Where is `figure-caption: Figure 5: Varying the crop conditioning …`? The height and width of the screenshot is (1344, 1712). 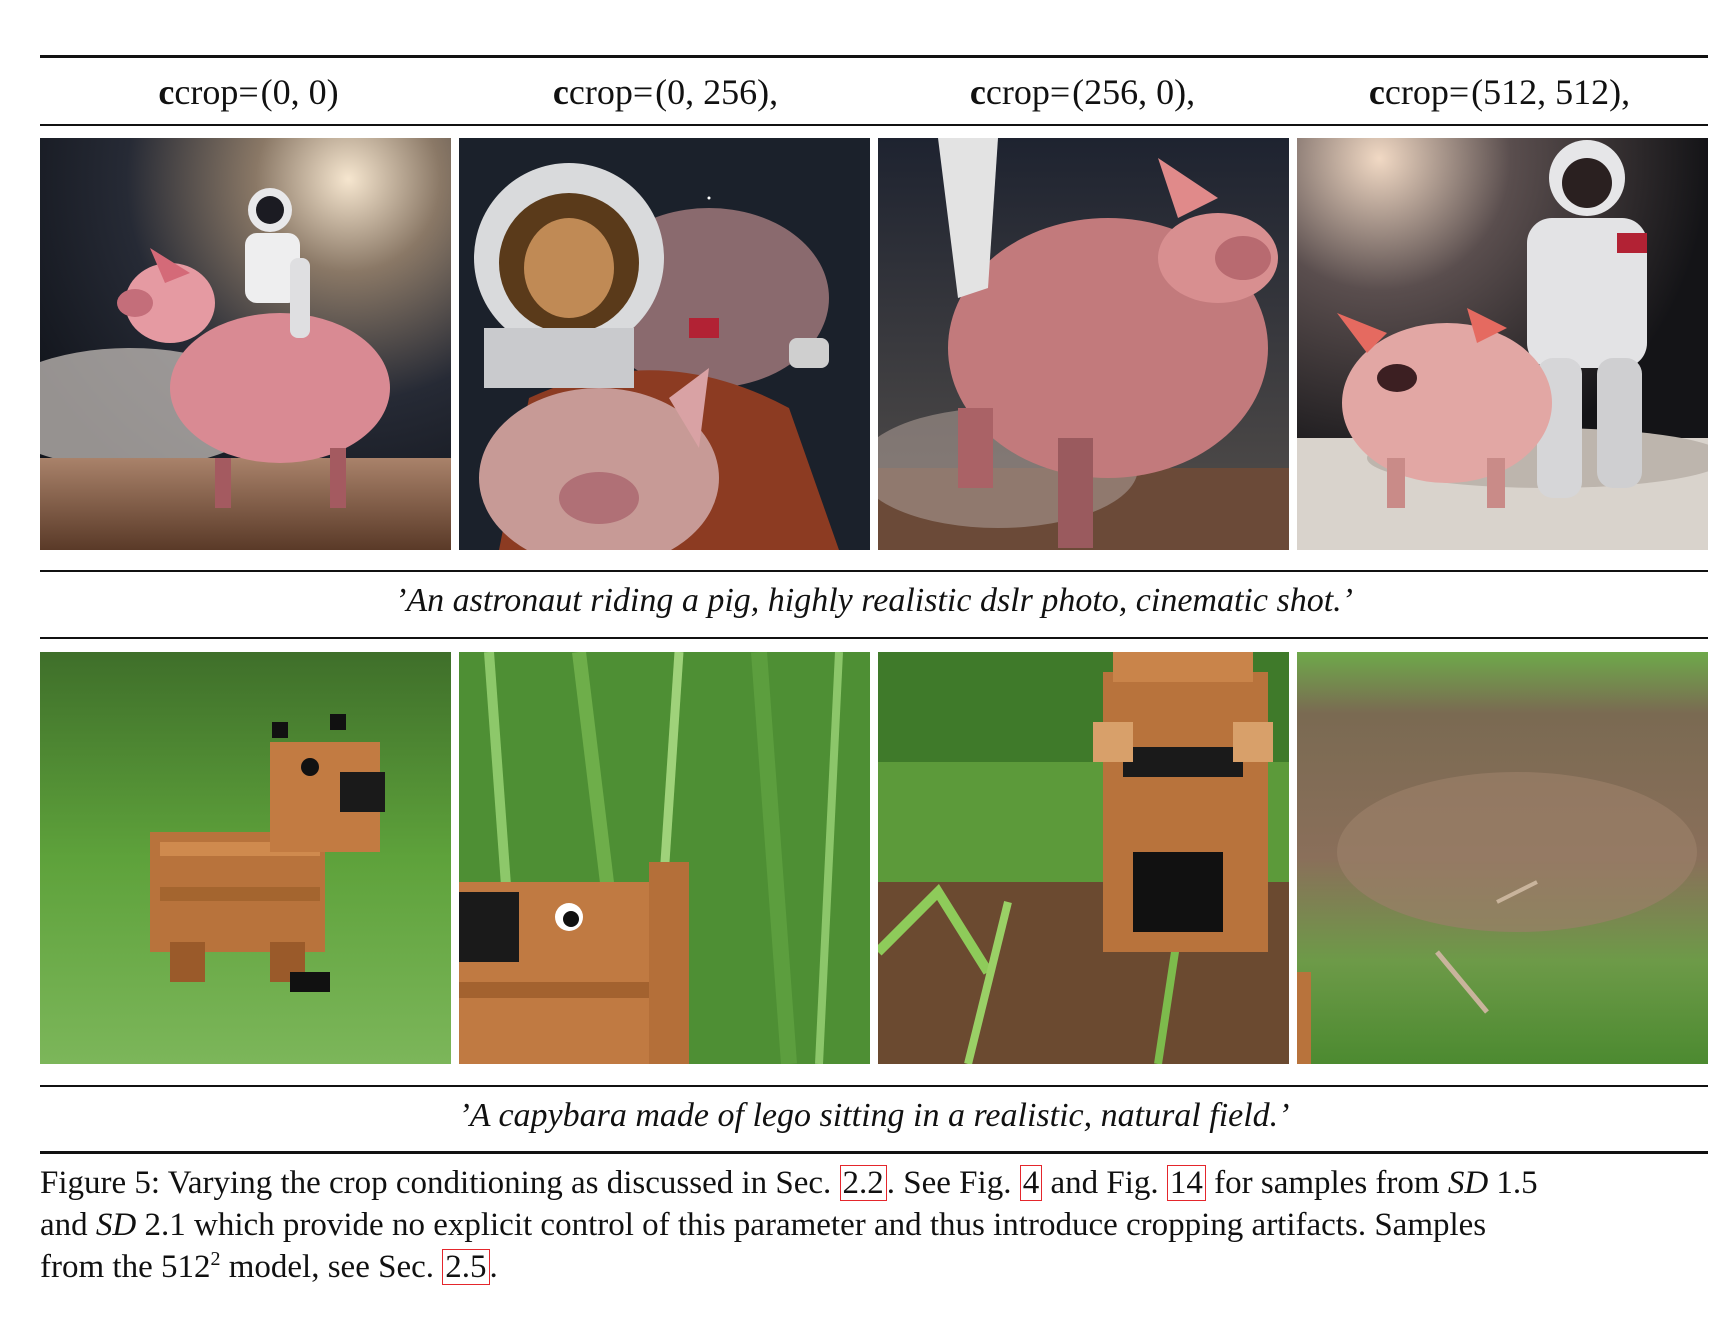 figure-caption: Figure 5: Varying the crop conditioning … is located at coordinates (874, 1225).